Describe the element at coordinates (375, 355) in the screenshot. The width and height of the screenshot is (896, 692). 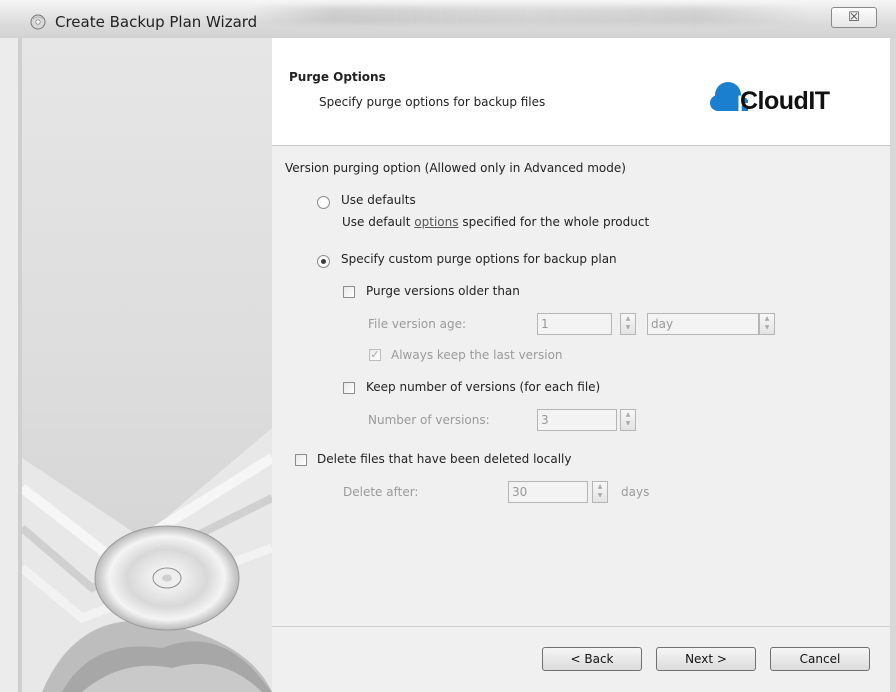
I see `always-keep-checkbox: ✓` at that location.